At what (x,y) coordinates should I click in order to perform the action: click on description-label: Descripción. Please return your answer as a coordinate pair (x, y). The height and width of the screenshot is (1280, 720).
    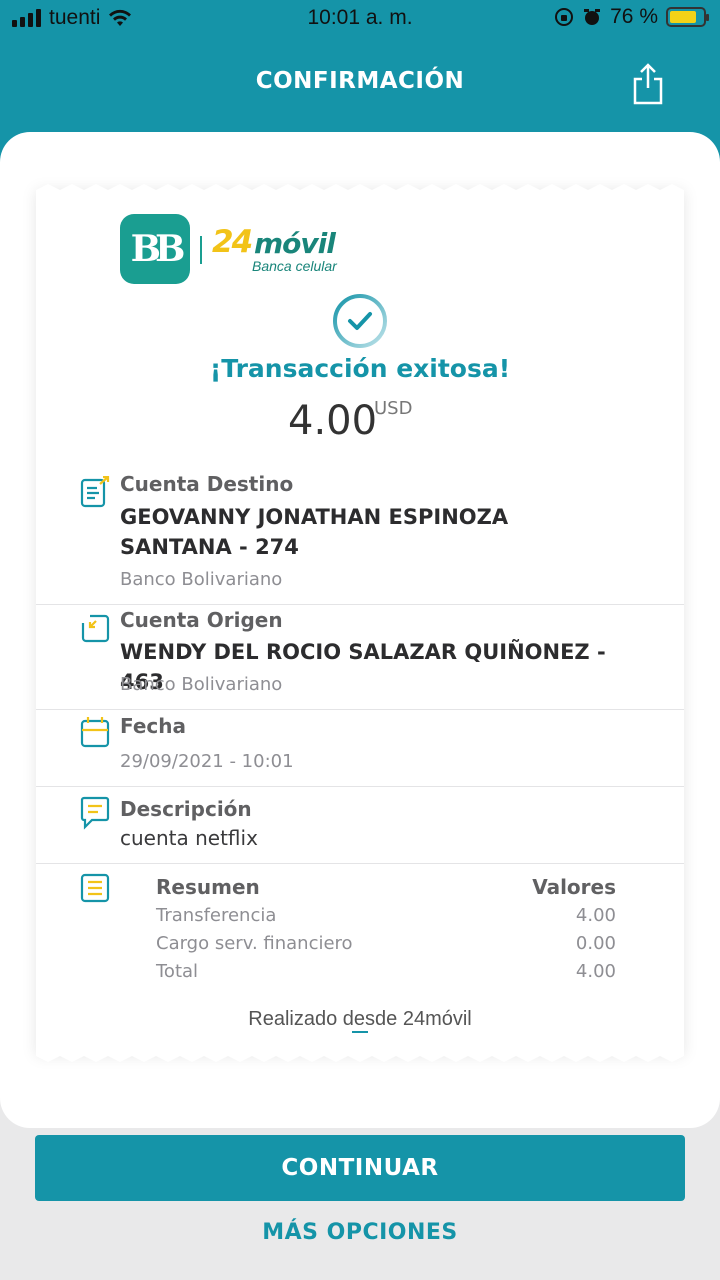
    Looking at the image, I should click on (186, 809).